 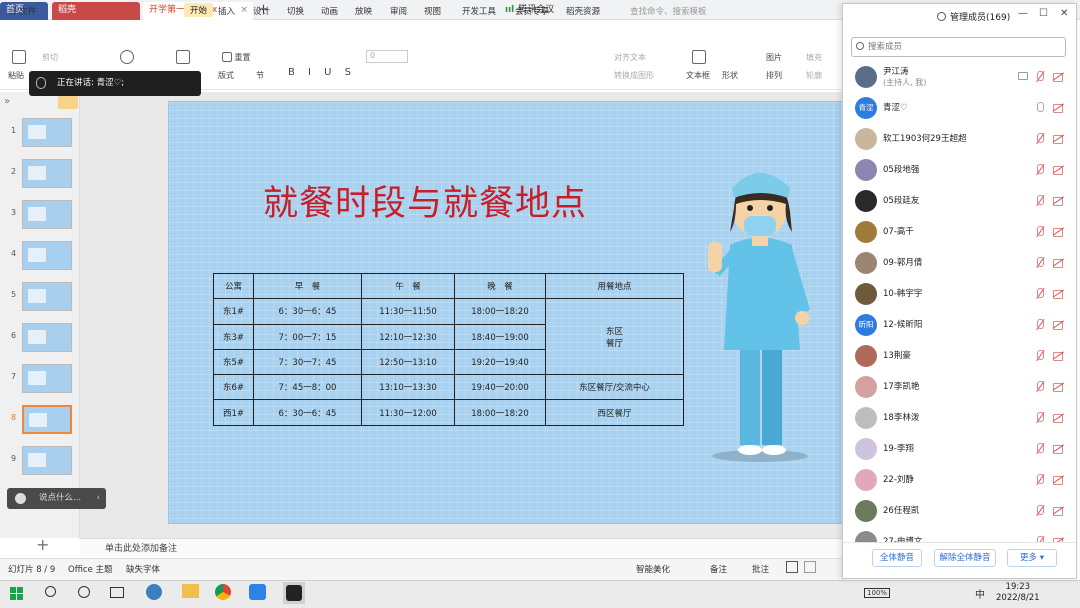 What do you see at coordinates (22, 11) in the screenshot?
I see `menu-file: 三 文件` at bounding box center [22, 11].